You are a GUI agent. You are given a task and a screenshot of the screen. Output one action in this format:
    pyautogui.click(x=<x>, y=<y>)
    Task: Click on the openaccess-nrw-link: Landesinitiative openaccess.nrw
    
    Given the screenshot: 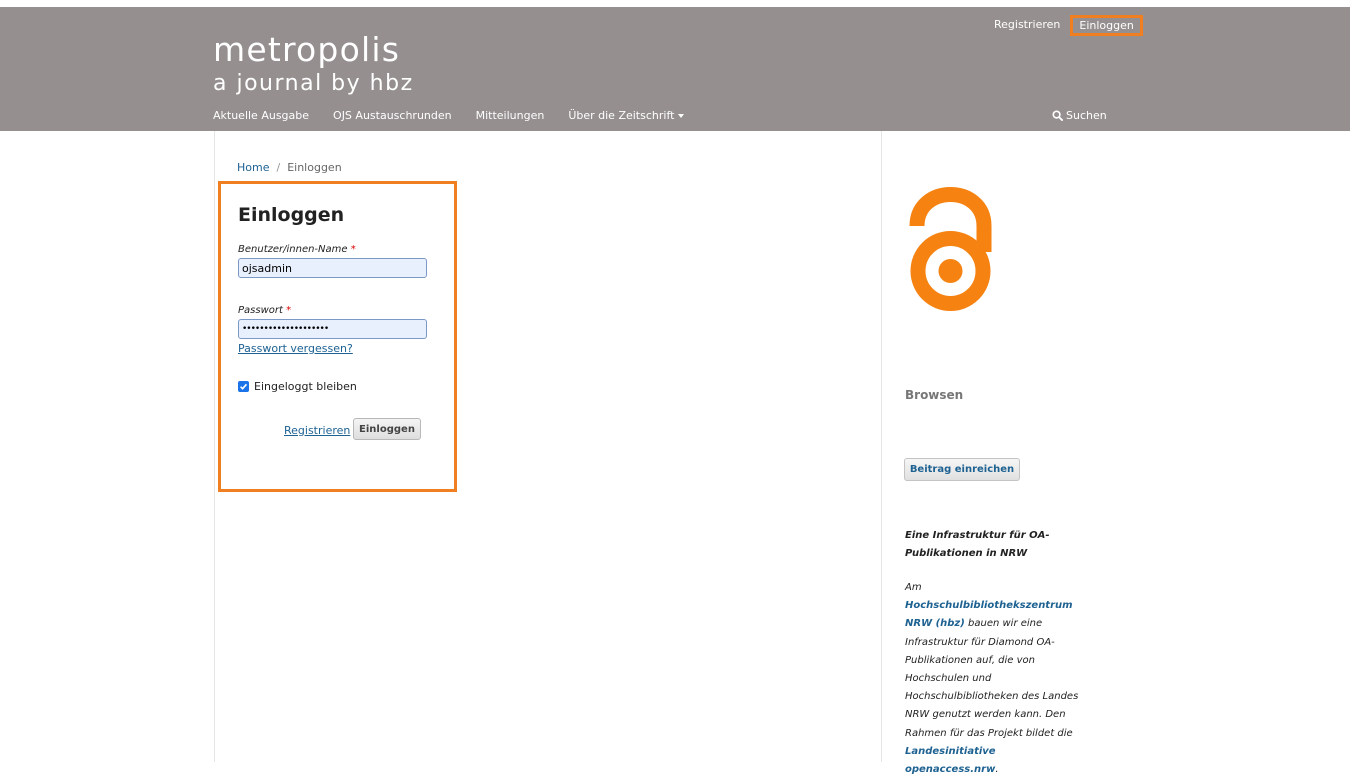 What is the action you would take?
    pyautogui.click(x=950, y=760)
    